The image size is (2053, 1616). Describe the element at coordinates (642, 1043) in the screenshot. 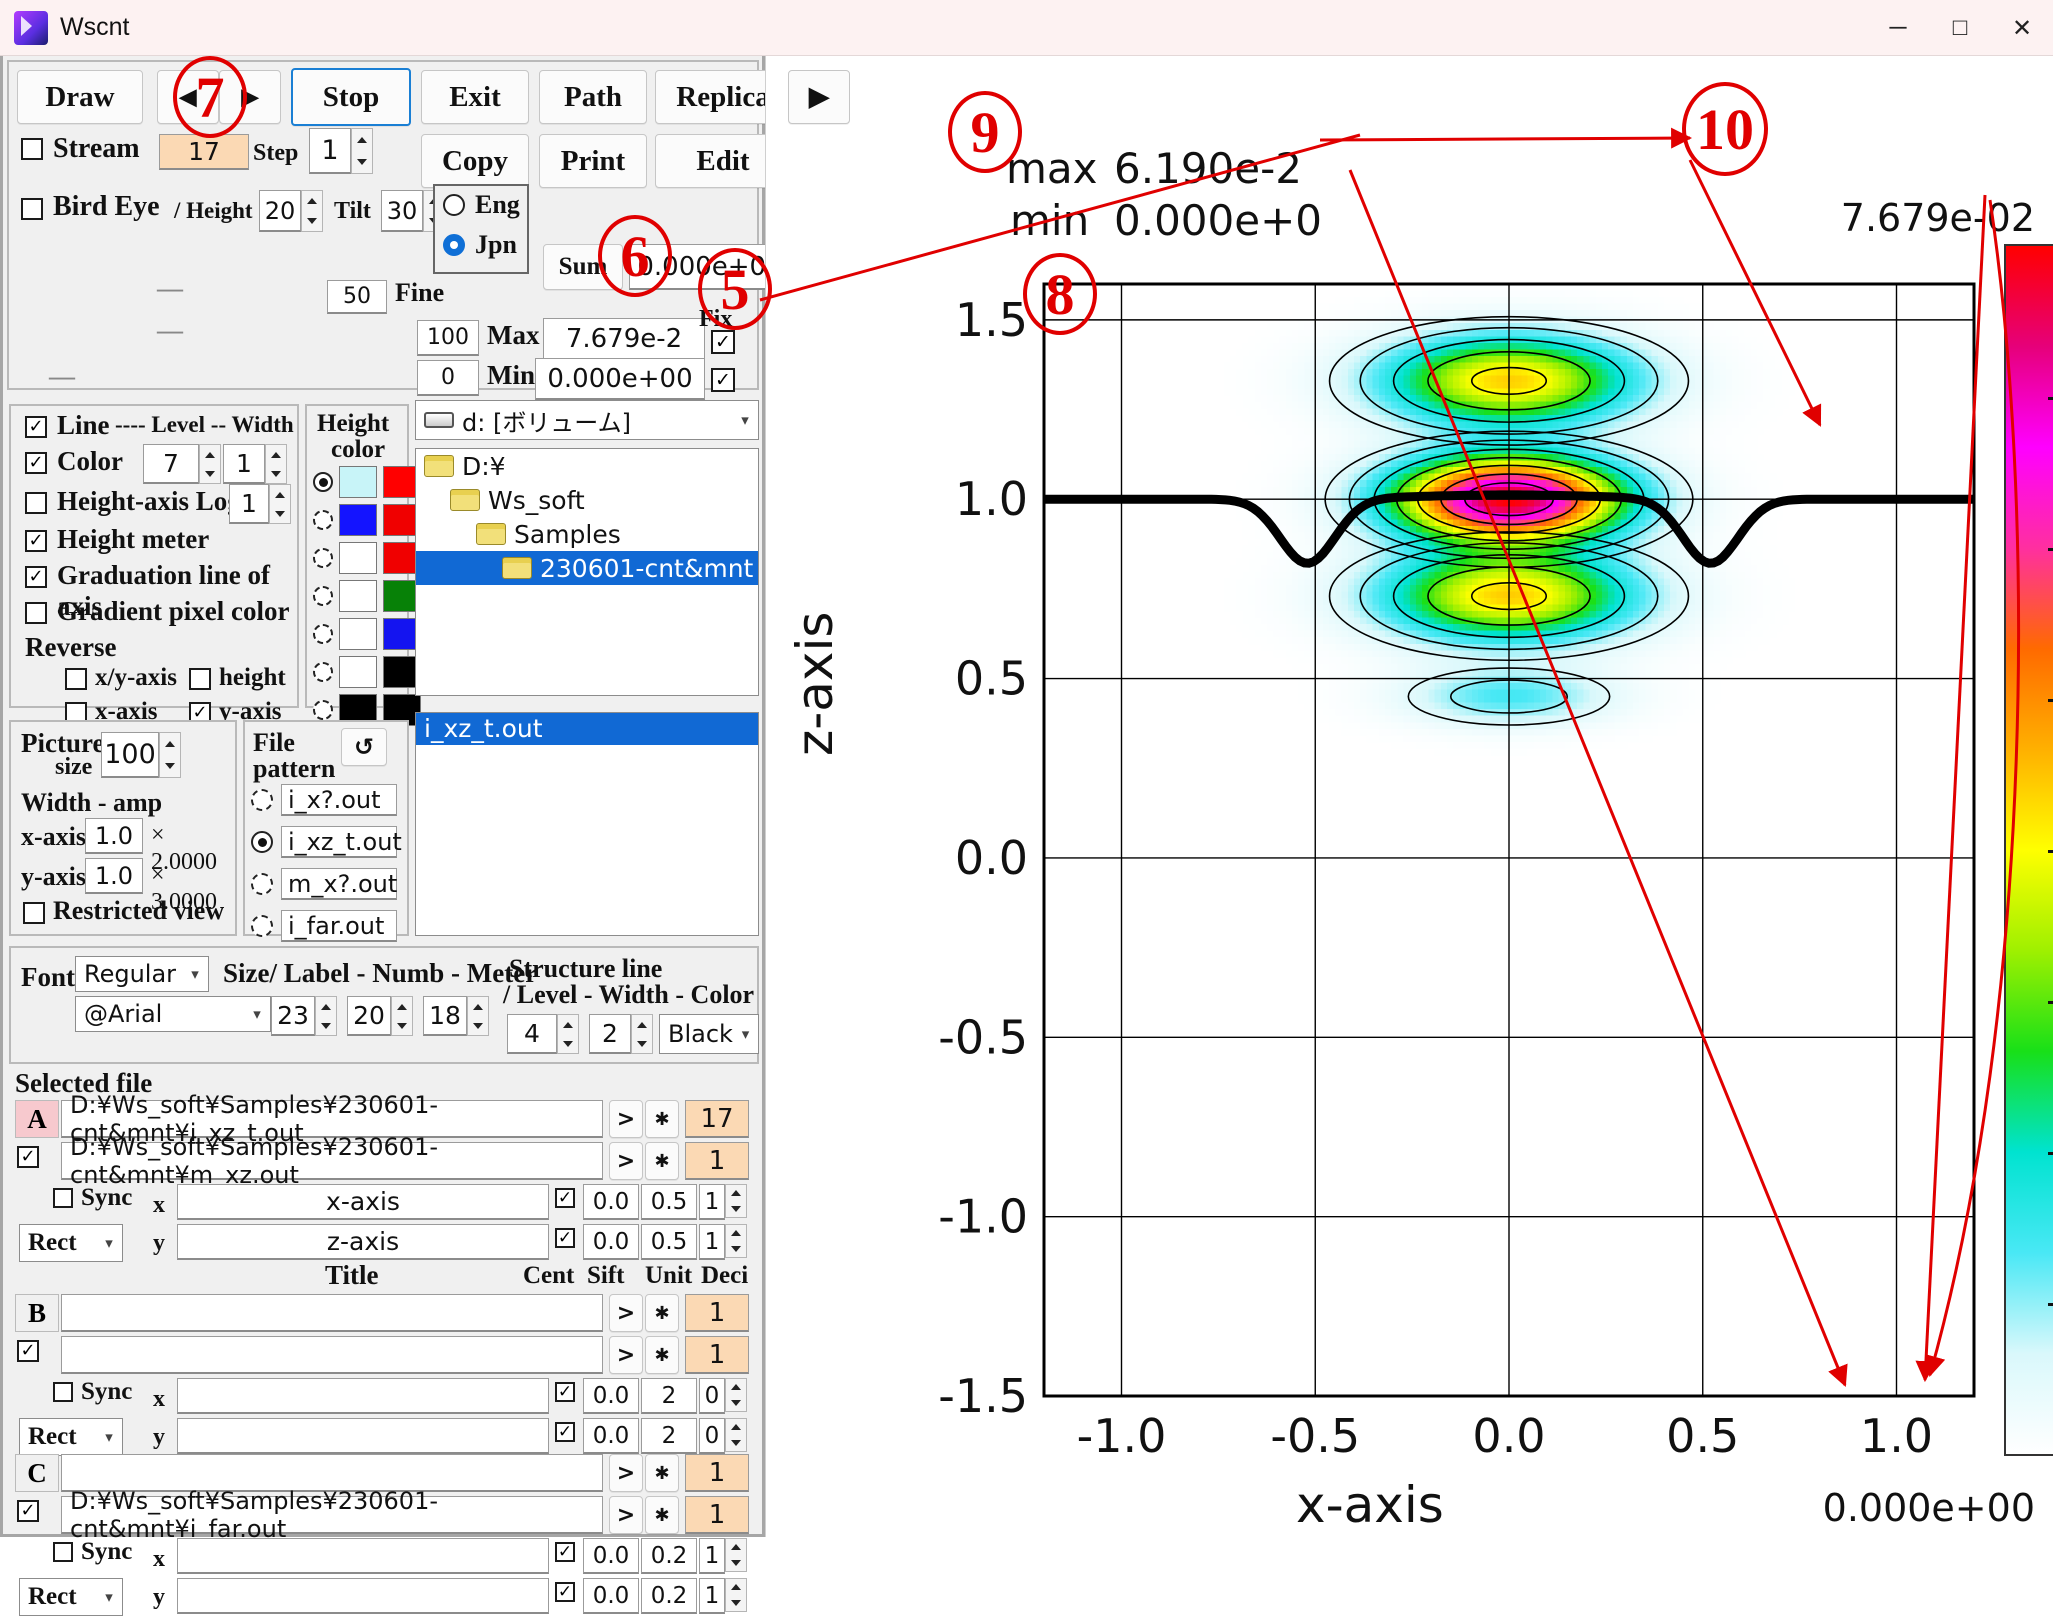

I see `structwidth-spin-down` at that location.